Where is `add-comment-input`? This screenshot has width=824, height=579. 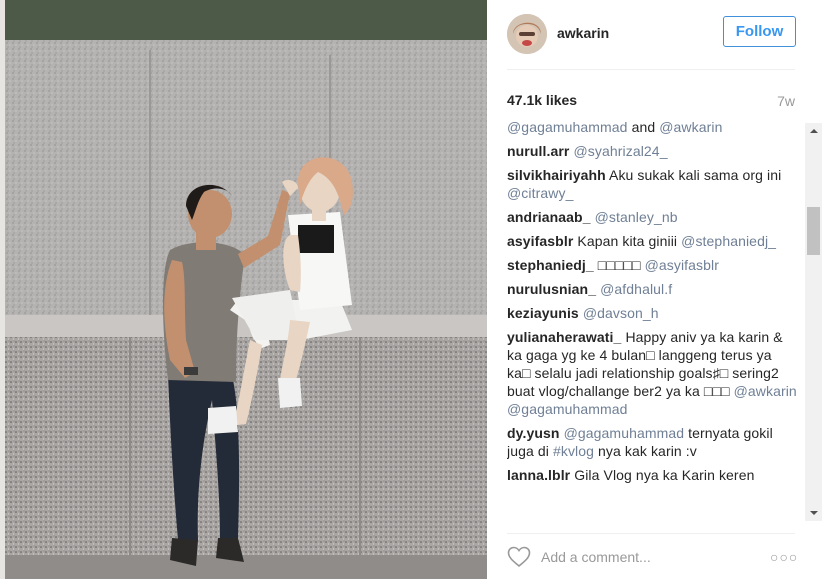 add-comment-input is located at coordinates (641, 557).